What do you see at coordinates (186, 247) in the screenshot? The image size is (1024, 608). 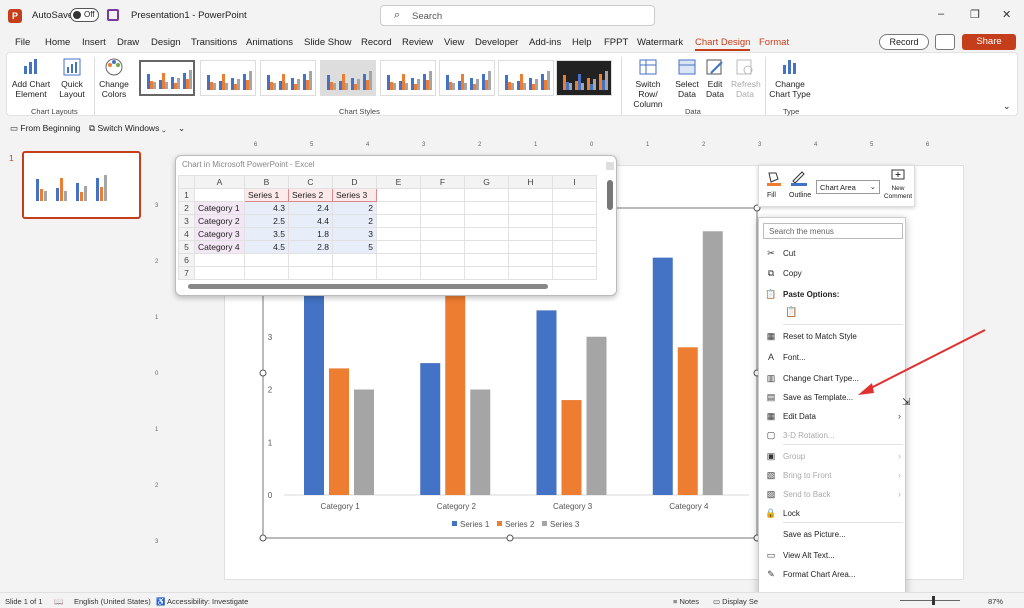 I see `excel-row-header: 5` at bounding box center [186, 247].